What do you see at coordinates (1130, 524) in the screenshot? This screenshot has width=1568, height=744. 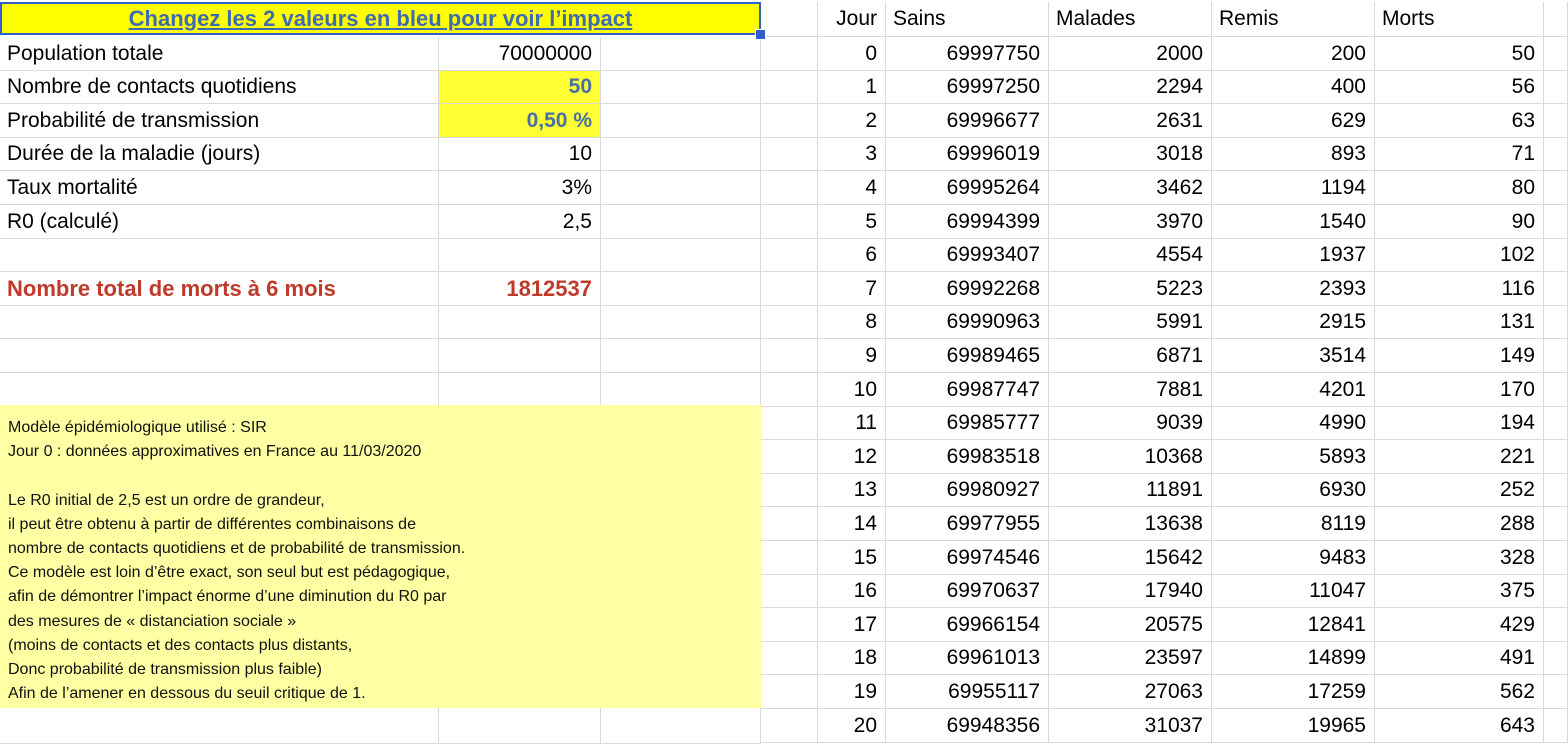 I see `table-cell: 13638` at bounding box center [1130, 524].